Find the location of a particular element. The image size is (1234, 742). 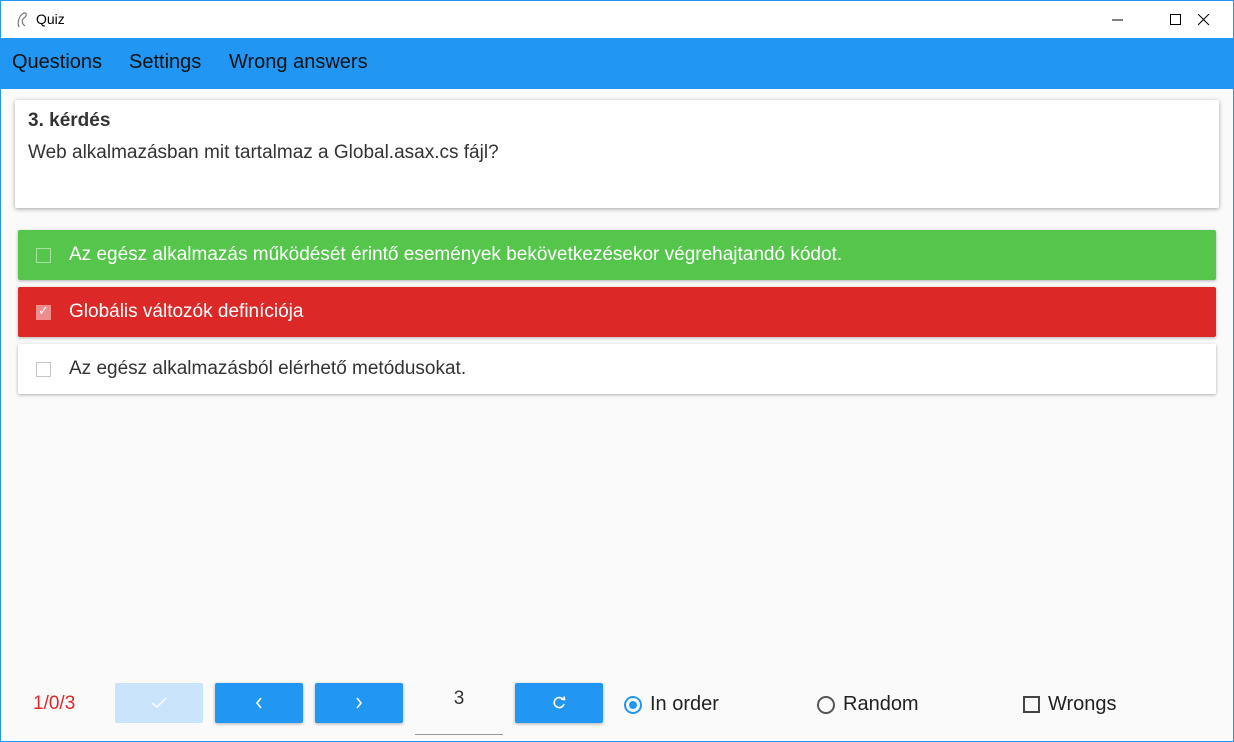

minimize-icon is located at coordinates (1117, 19).